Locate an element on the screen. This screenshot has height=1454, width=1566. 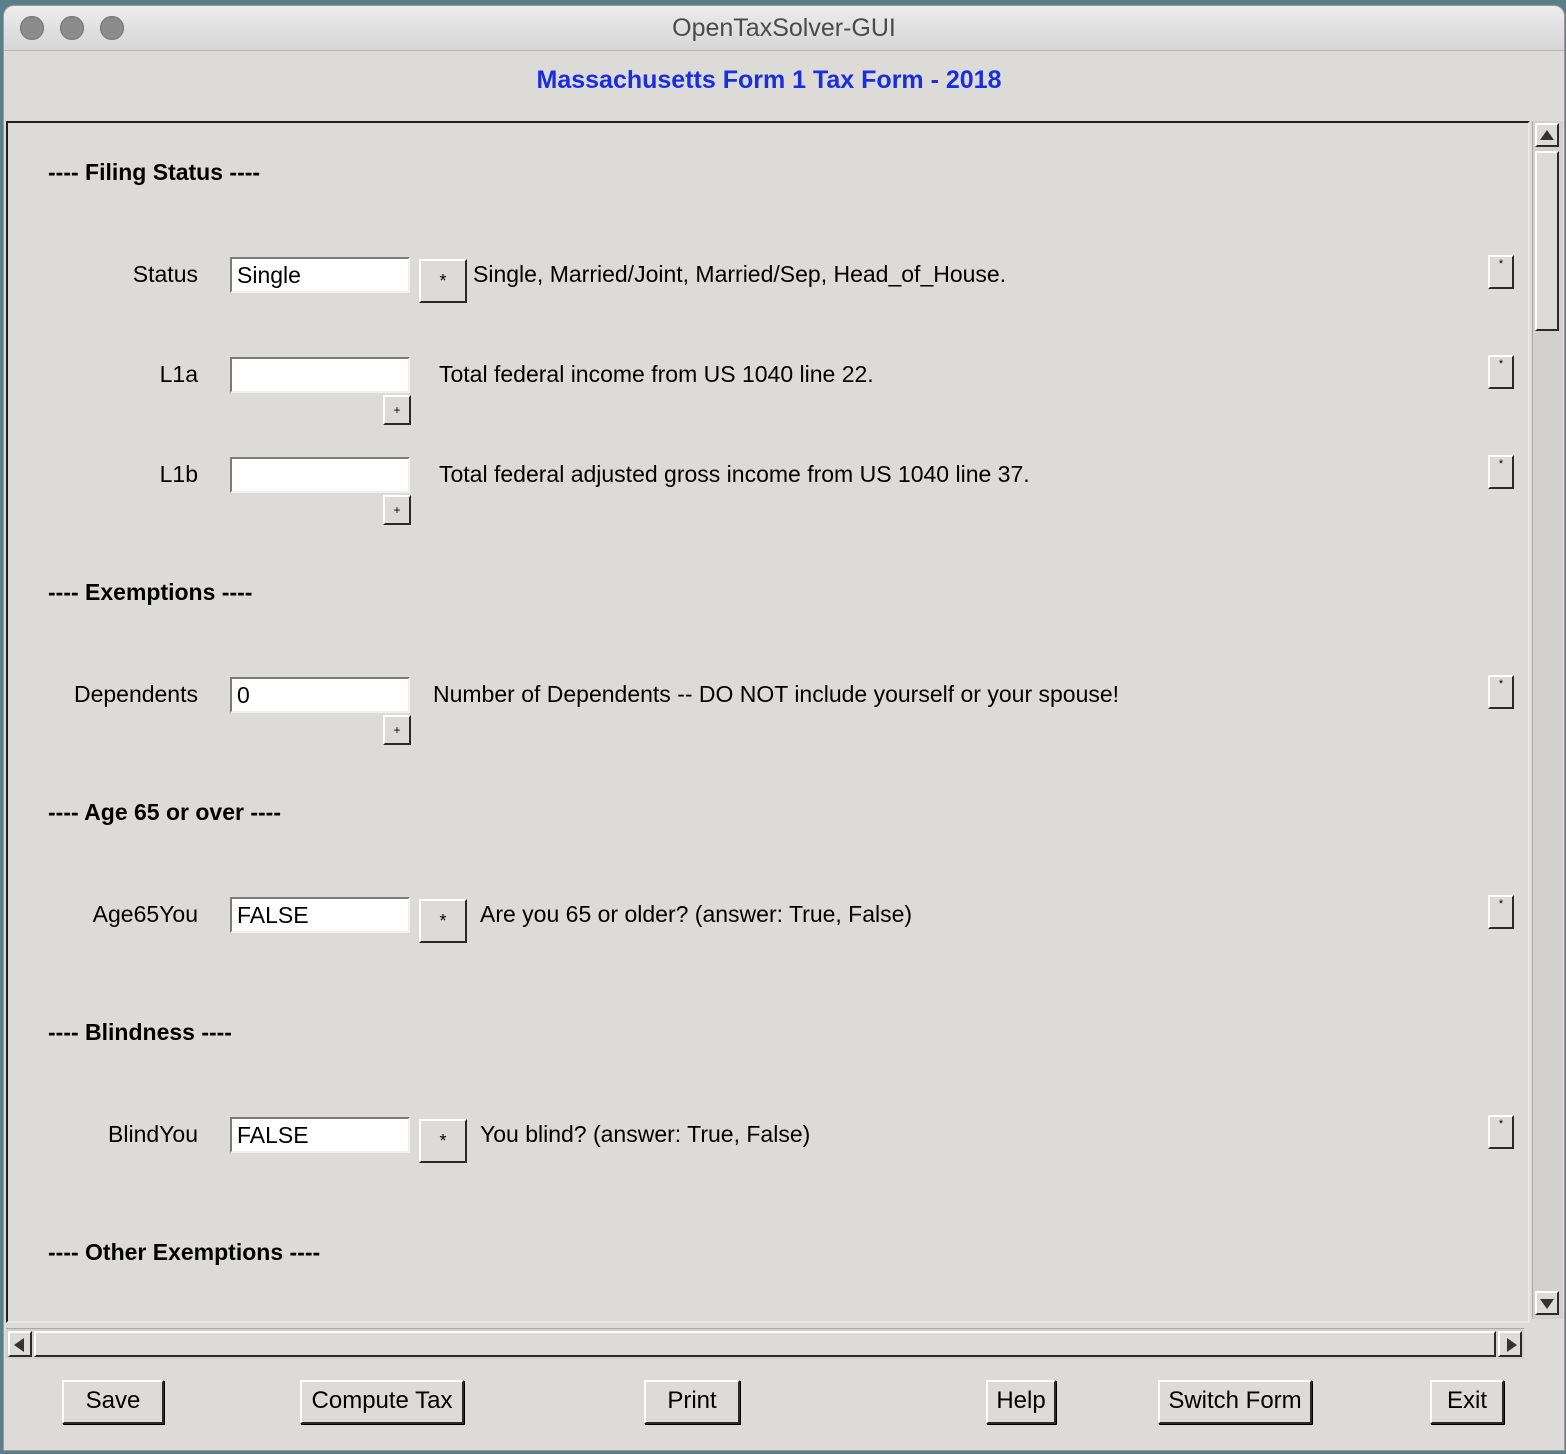
section-age65: ---- Age 65 or over ---- is located at coordinates (164, 812).